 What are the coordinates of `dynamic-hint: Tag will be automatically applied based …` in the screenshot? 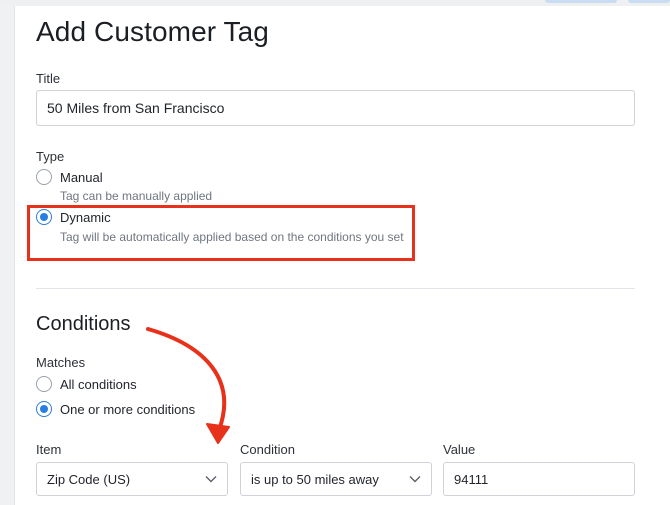 It's located at (232, 237).